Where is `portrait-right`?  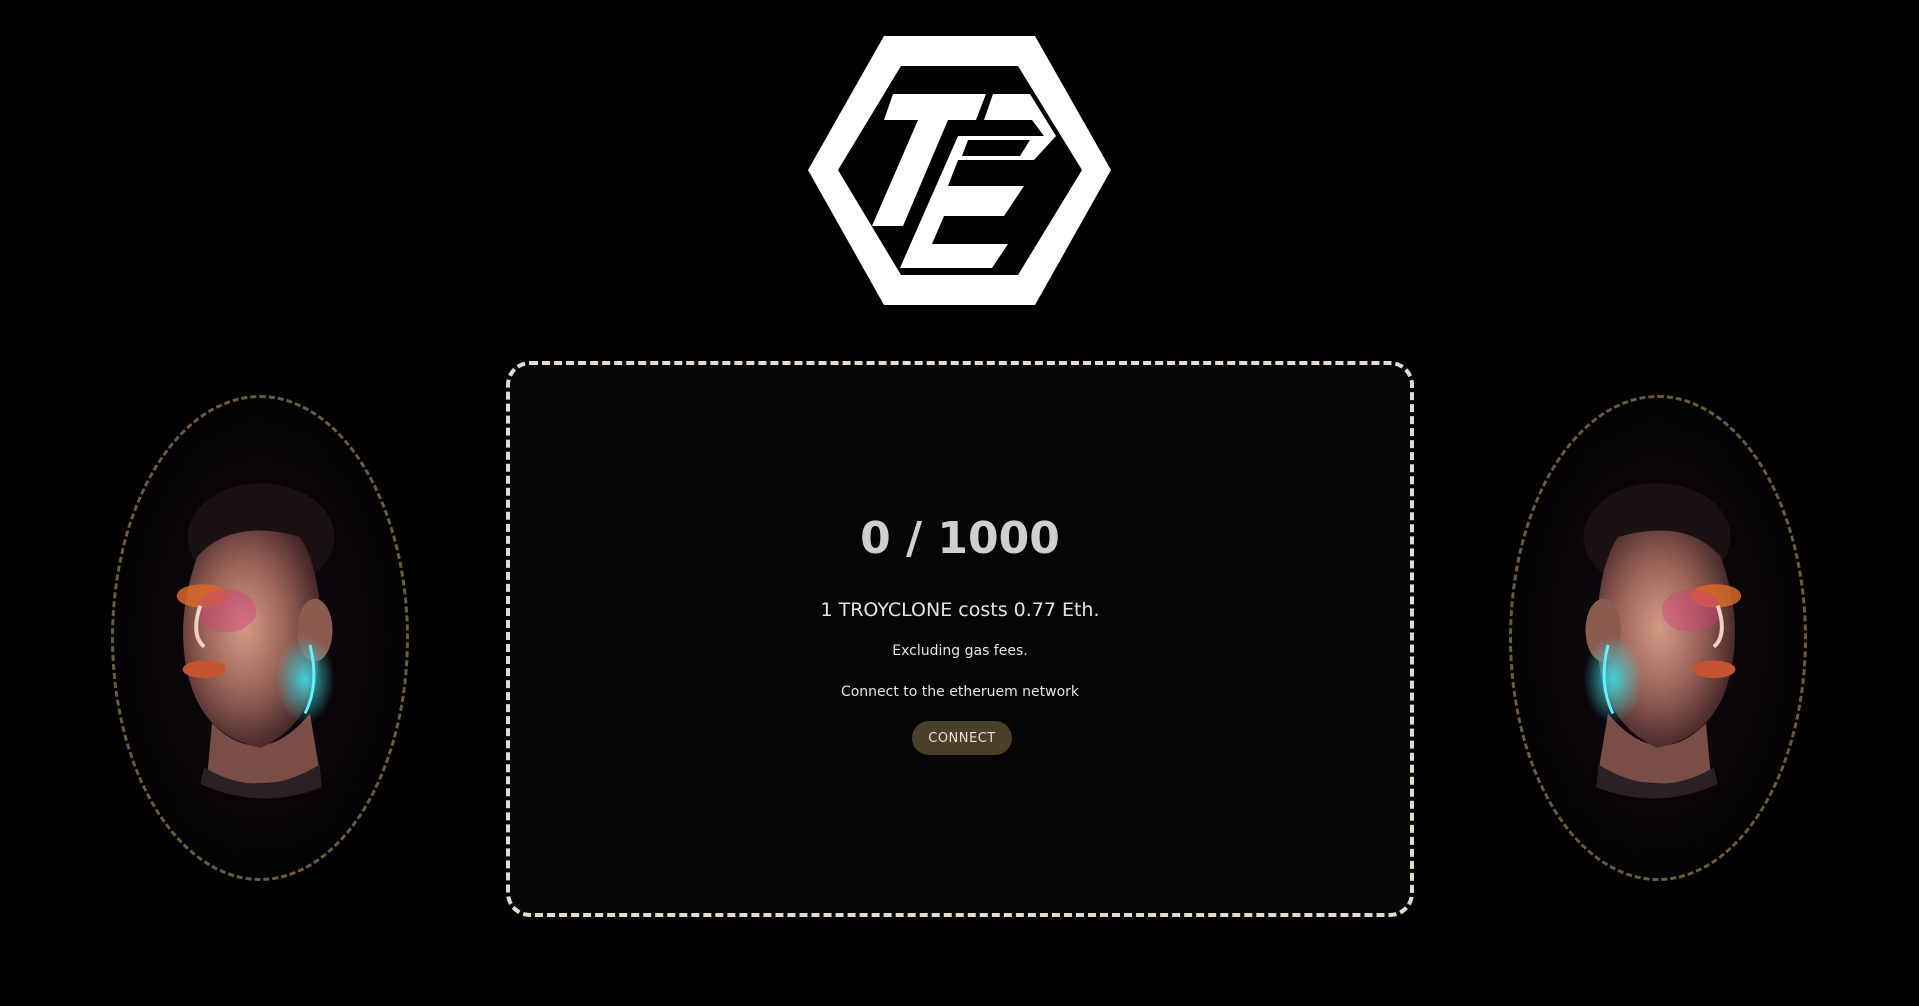 portrait-right is located at coordinates (1658, 638).